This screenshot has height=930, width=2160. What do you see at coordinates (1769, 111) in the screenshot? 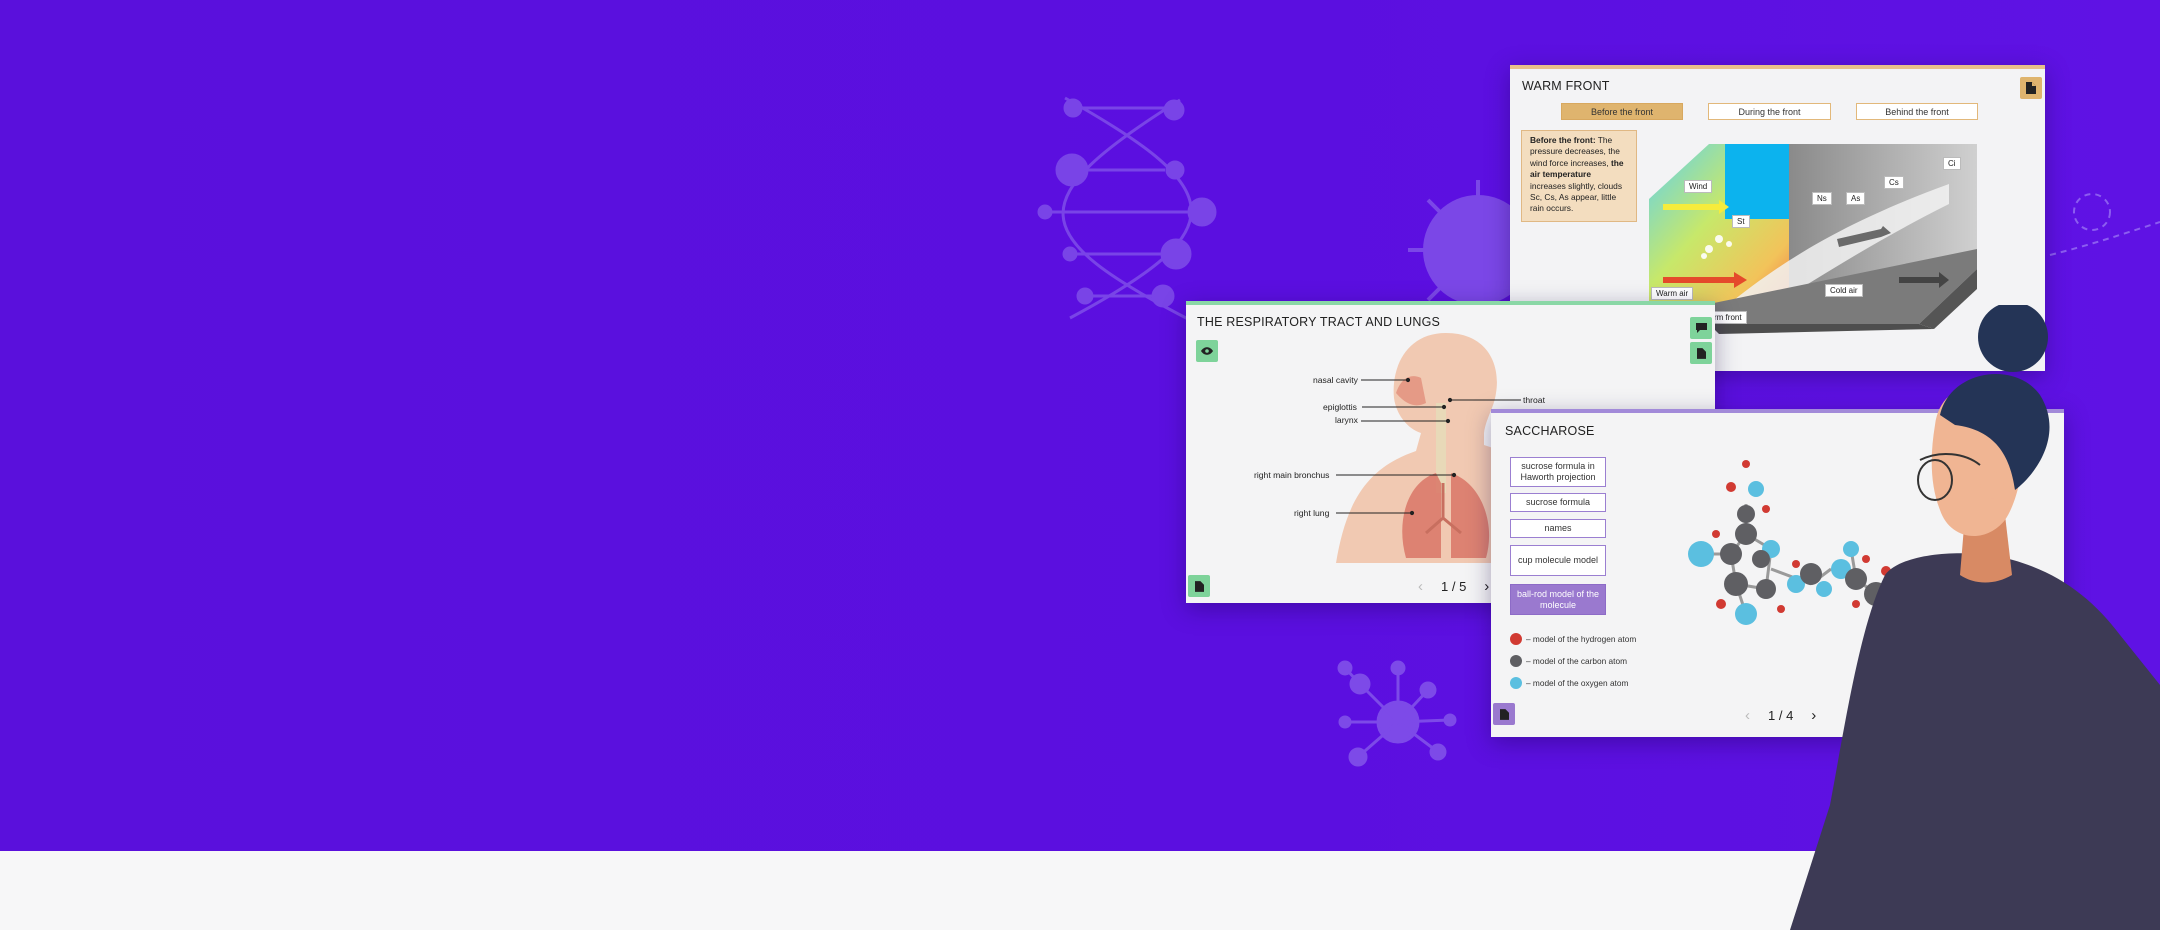
I see `tab-during-front: During the front` at bounding box center [1769, 111].